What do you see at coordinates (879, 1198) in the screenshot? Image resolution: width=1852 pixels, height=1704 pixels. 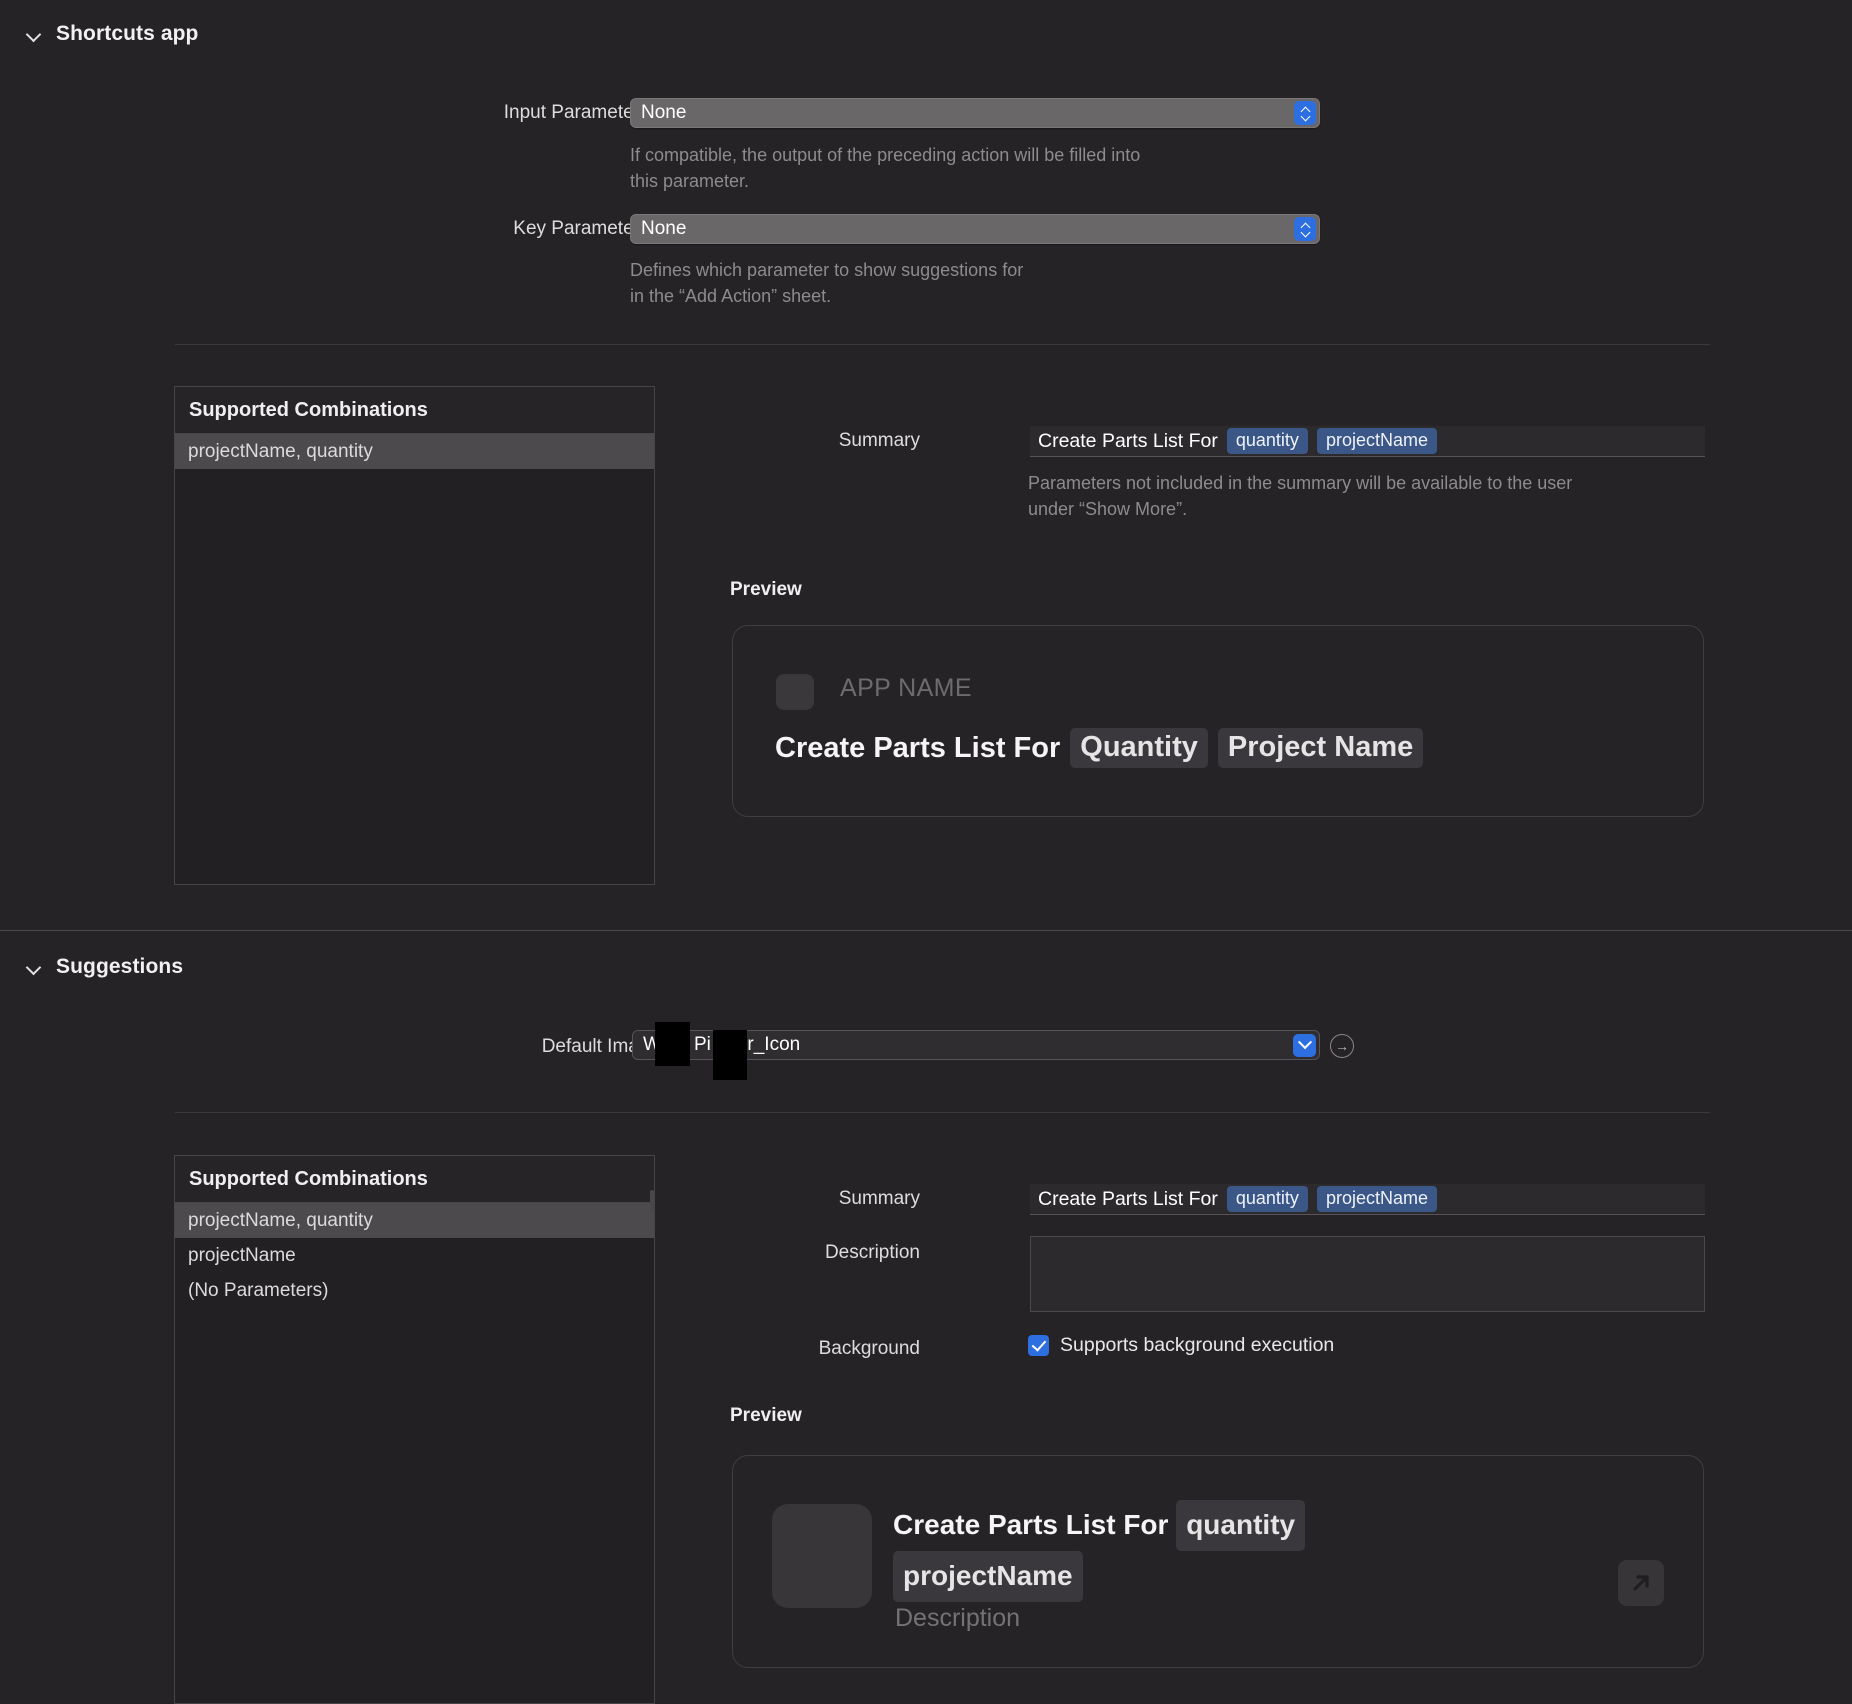 I see `summary-label-suggestions: Summary` at bounding box center [879, 1198].